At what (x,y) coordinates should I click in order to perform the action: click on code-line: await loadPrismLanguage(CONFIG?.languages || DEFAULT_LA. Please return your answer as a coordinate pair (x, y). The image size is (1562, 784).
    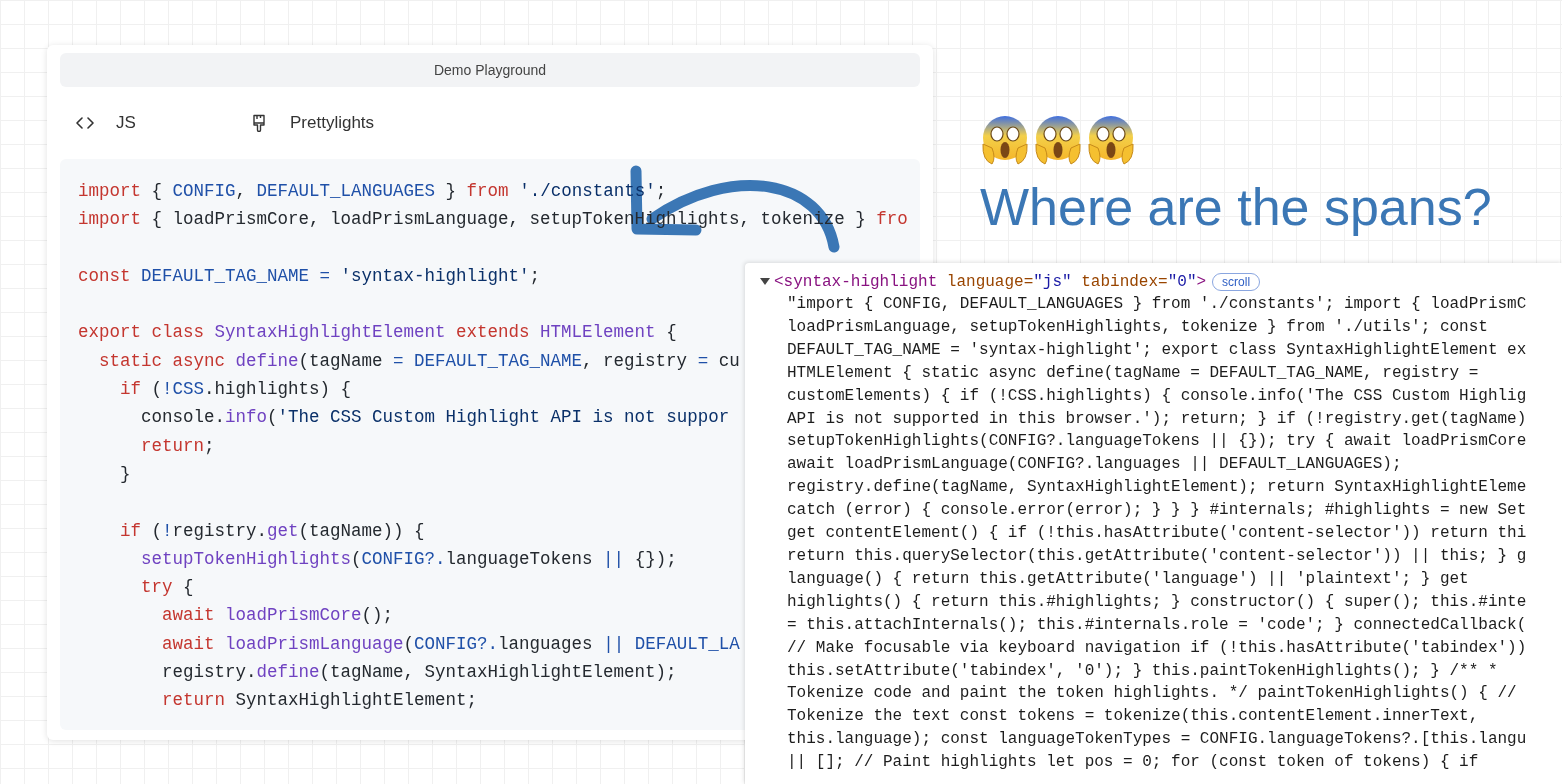
    Looking at the image, I should click on (450, 644).